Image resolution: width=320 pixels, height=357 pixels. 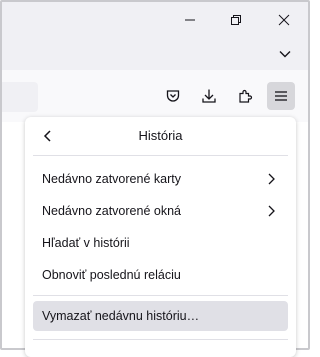 What do you see at coordinates (160, 243) in the screenshot?
I see `menu-item-search-history: Hľadať v histórii` at bounding box center [160, 243].